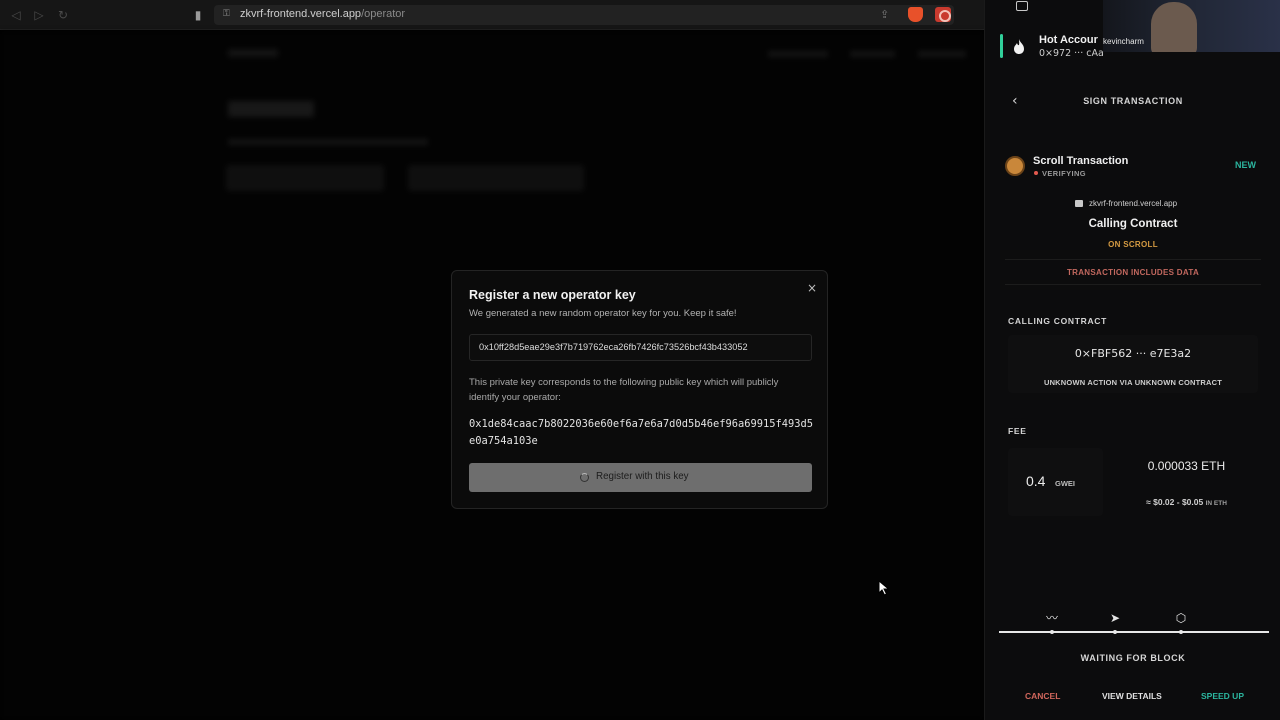 This screenshot has width=1280, height=720. I want to click on reload-icon: ↻, so click(63, 15).